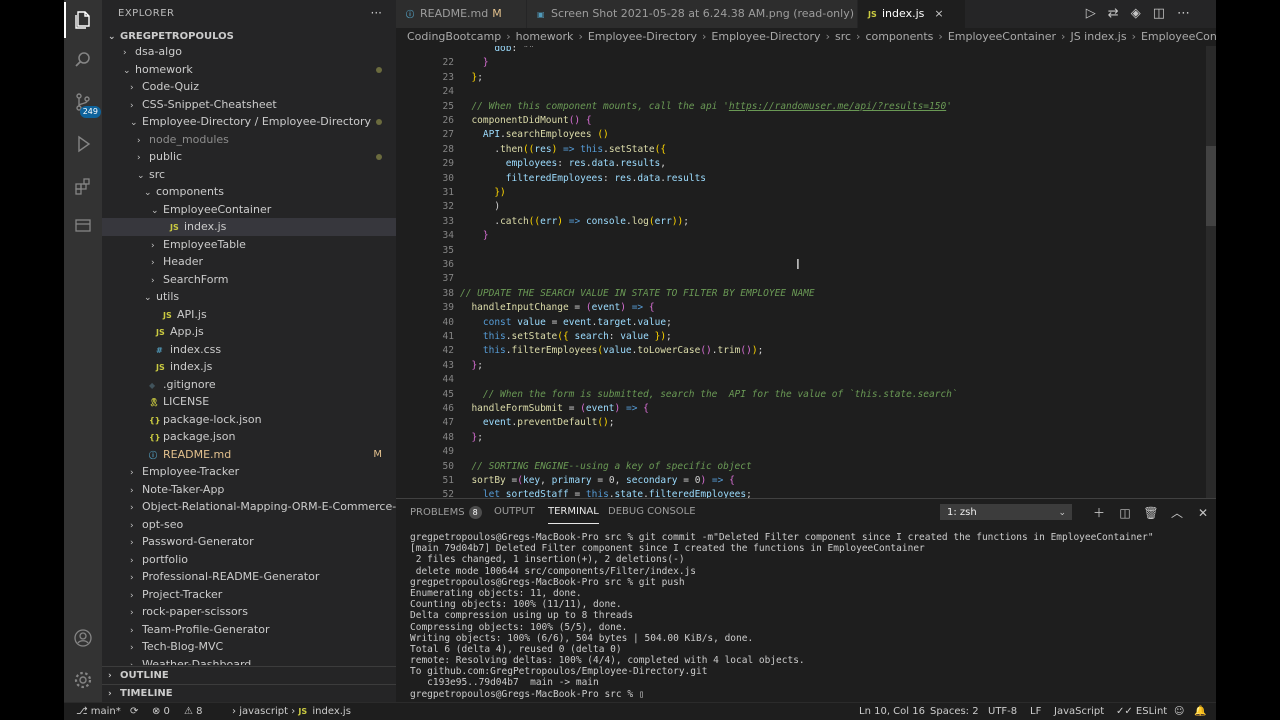 The width and height of the screenshot is (1280, 720). What do you see at coordinates (249, 175) in the screenshot?
I see `folder-item: ⌄ src` at bounding box center [249, 175].